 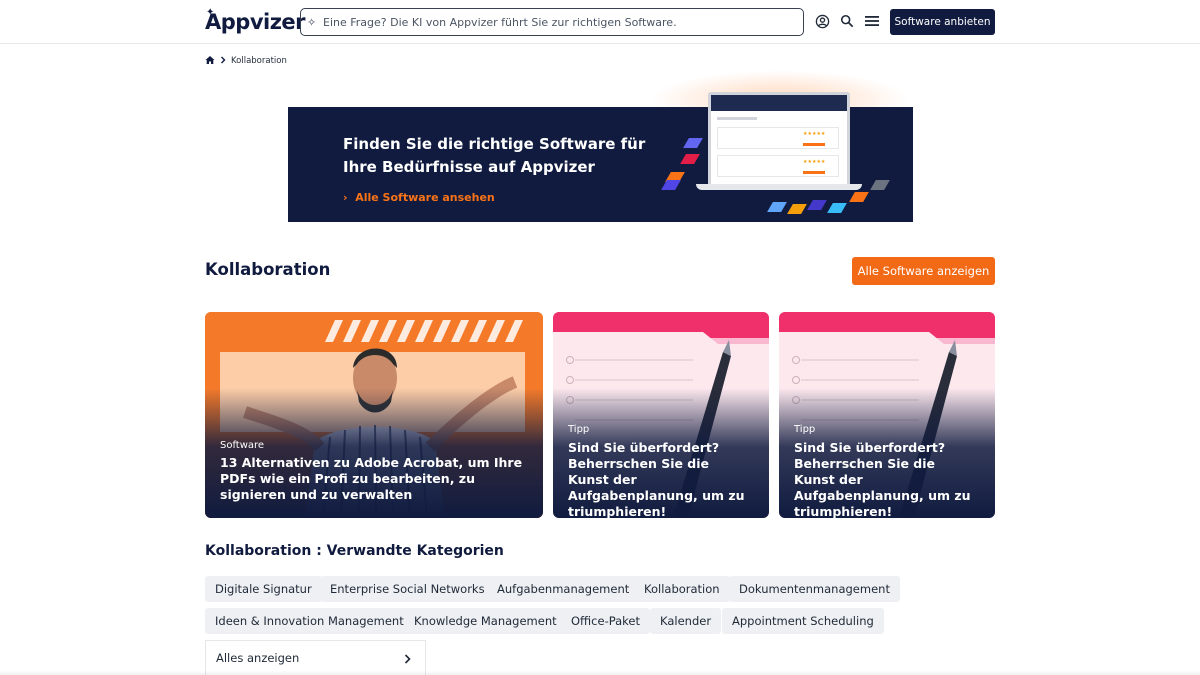 I want to click on appvizer-logo: ✦ Appvizer, so click(x=255, y=21).